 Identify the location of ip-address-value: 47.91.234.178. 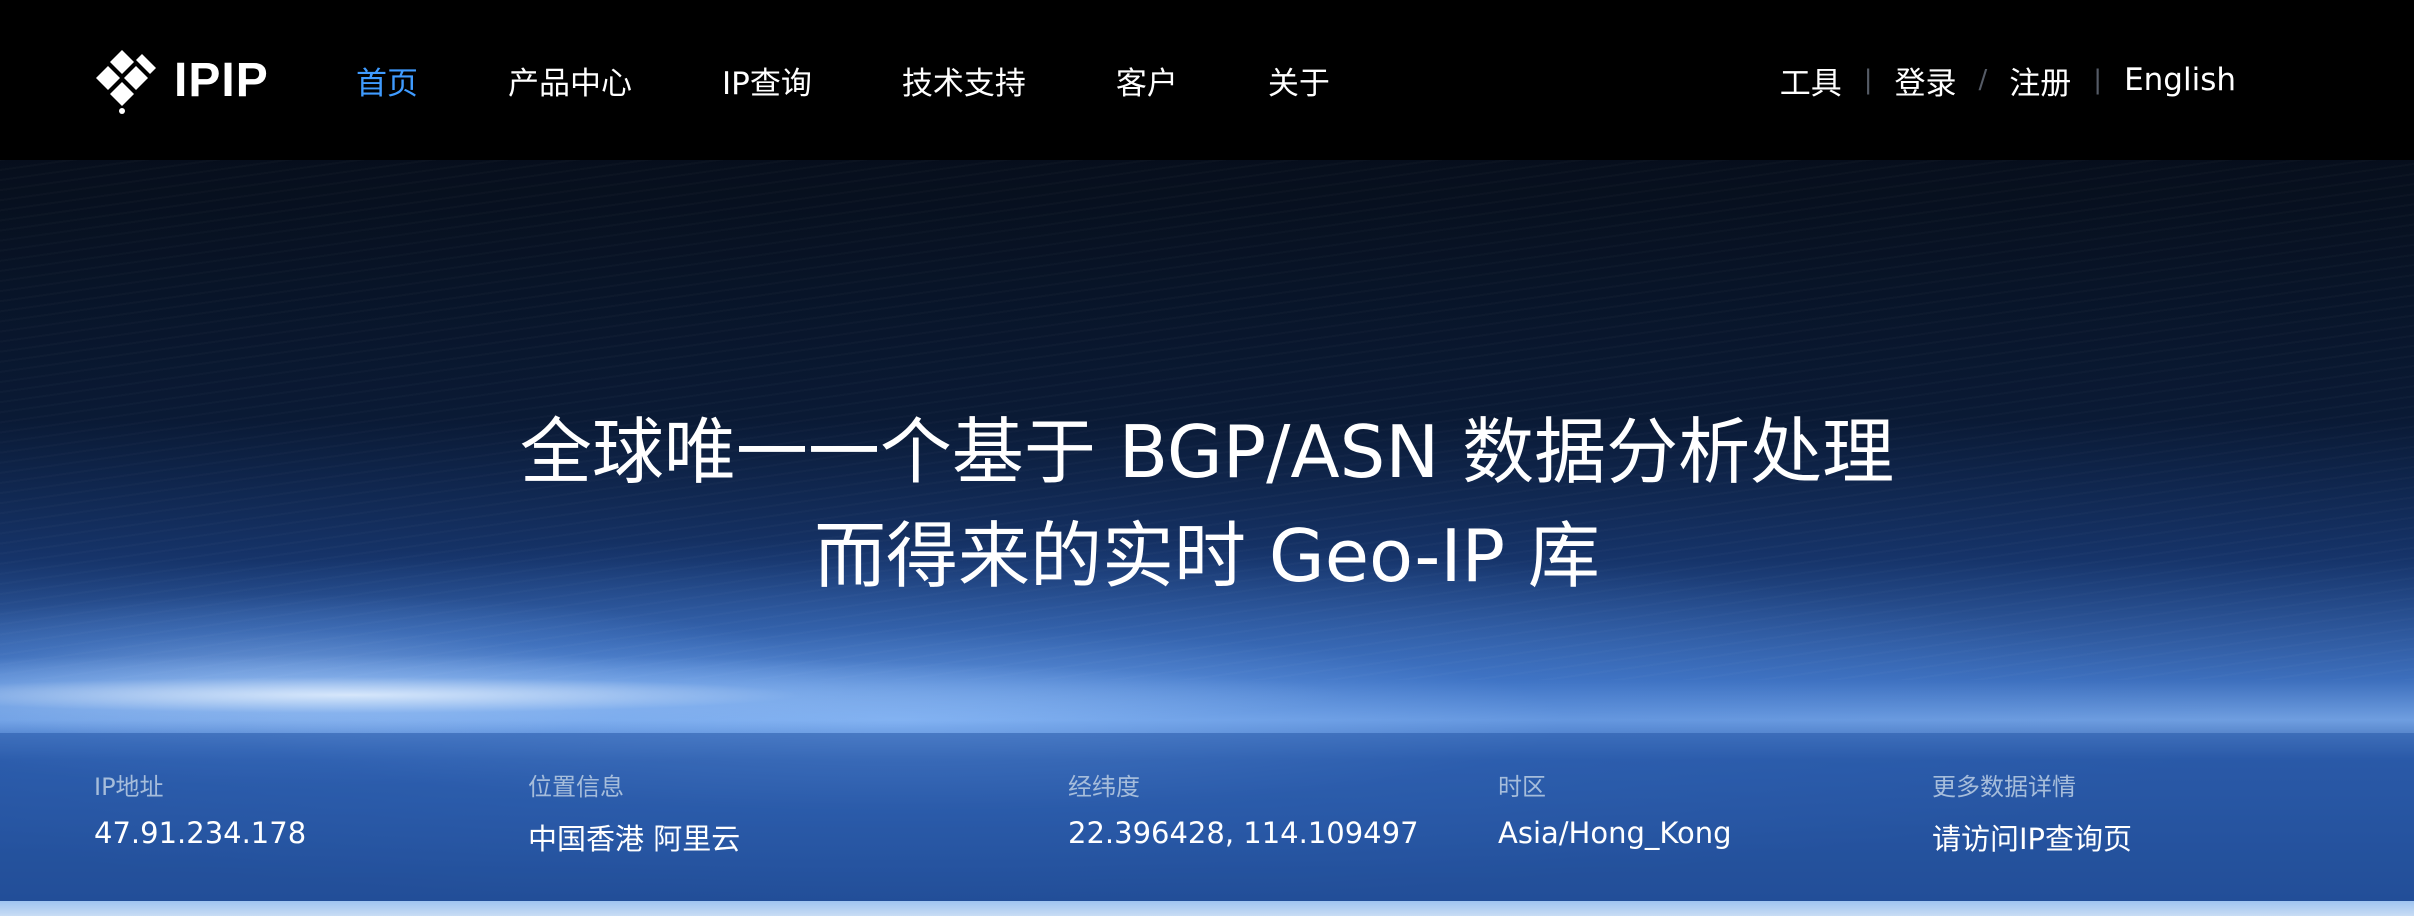
(200, 833).